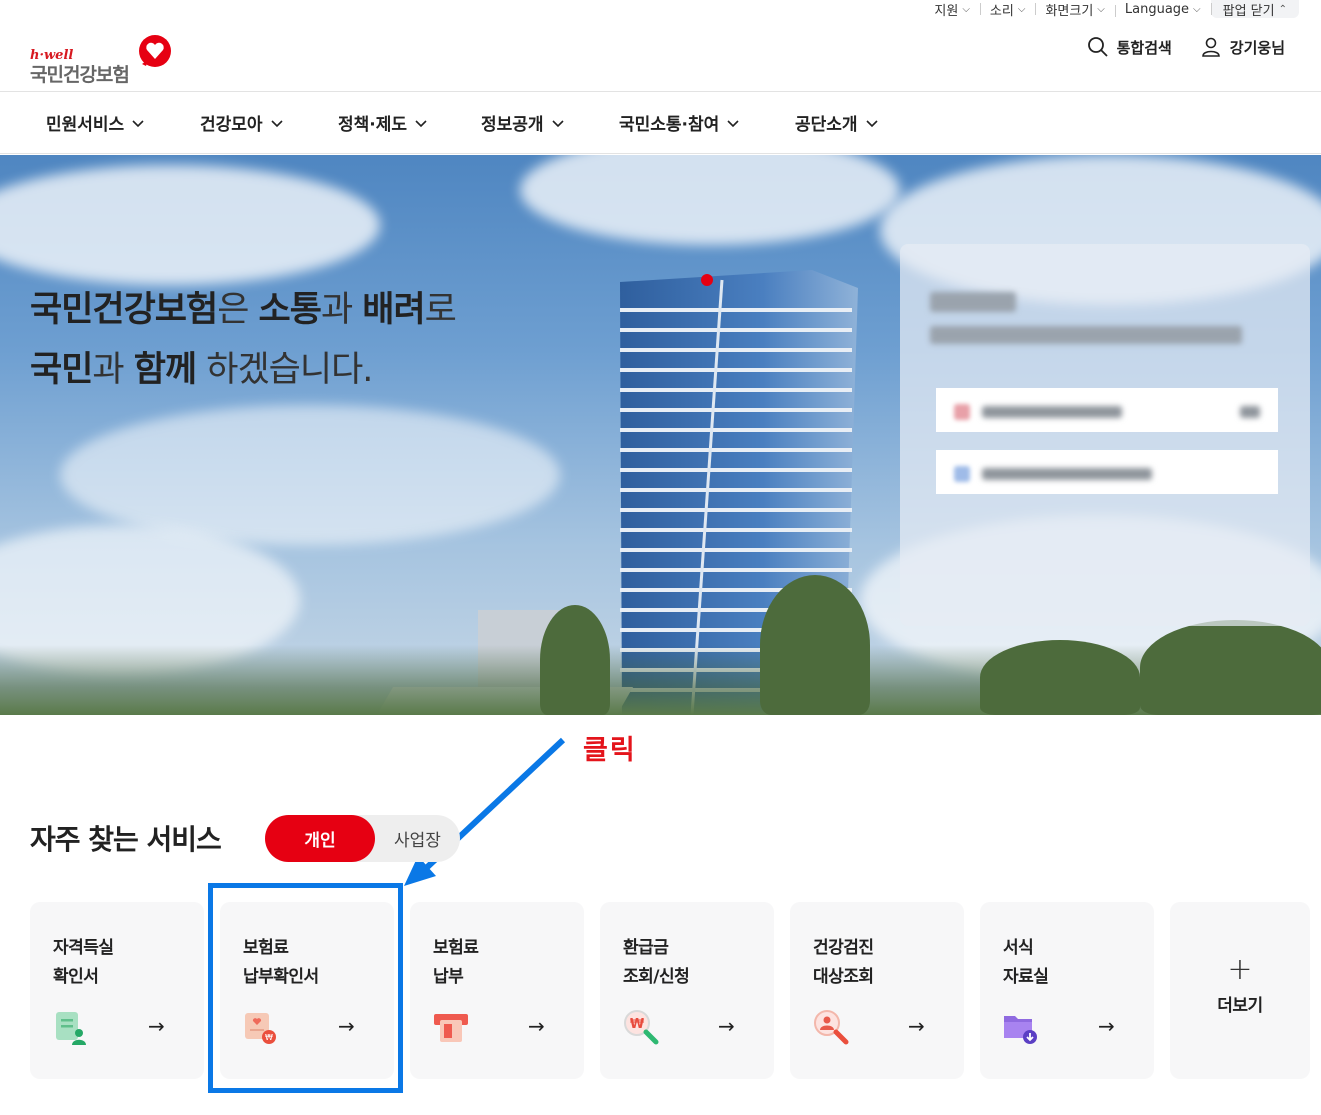 The height and width of the screenshot is (1115, 1321). Describe the element at coordinates (687, 990) in the screenshot. I see `service-card-refund: 환급금 조회/신청 ₩ →` at that location.